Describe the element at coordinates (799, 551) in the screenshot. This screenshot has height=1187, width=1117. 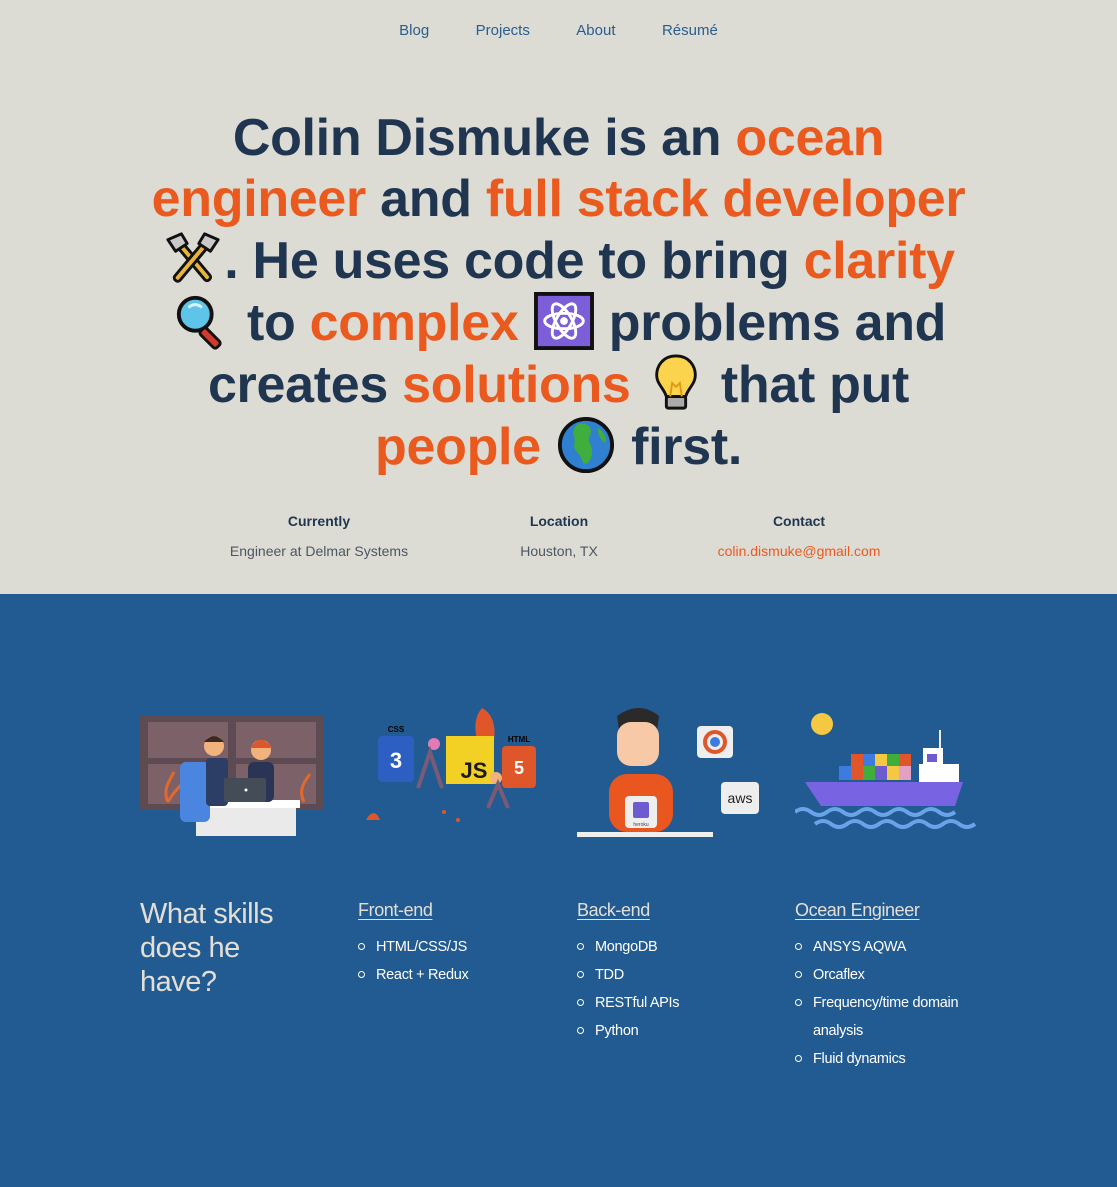
I see `contact-email-link: colin.dismuke@gmail.com` at that location.